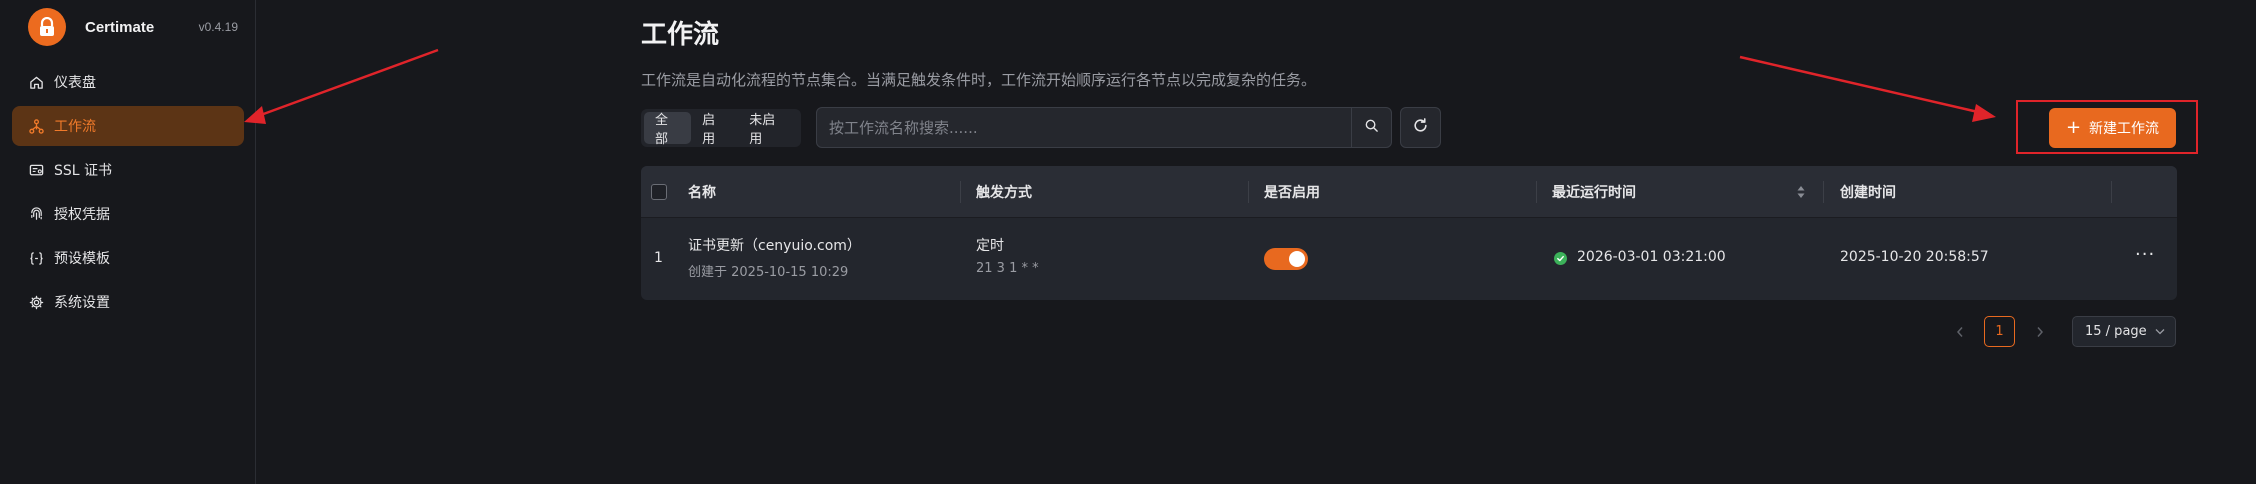 This screenshot has width=2256, height=484. I want to click on row-index: 1, so click(658, 258).